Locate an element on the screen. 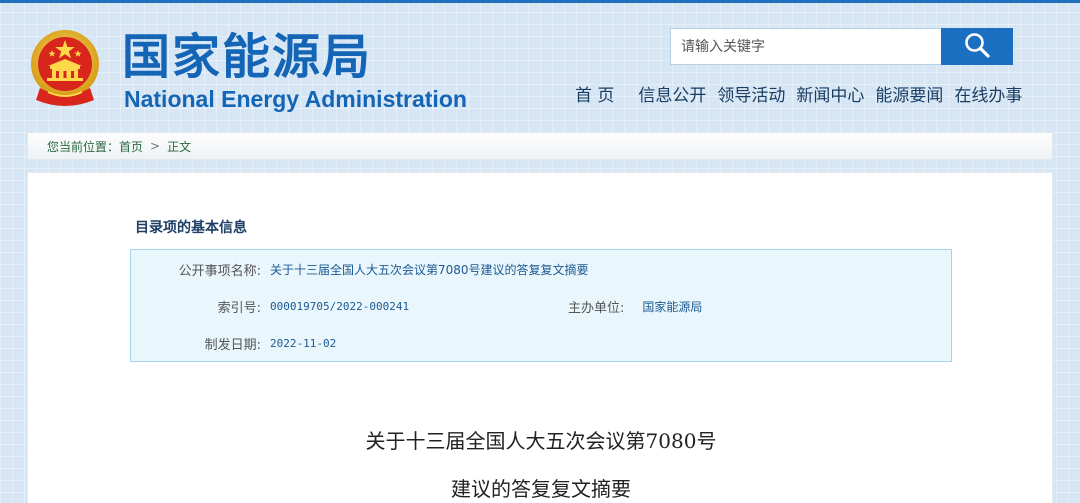 The height and width of the screenshot is (503, 1080). search-icon is located at coordinates (977, 46).